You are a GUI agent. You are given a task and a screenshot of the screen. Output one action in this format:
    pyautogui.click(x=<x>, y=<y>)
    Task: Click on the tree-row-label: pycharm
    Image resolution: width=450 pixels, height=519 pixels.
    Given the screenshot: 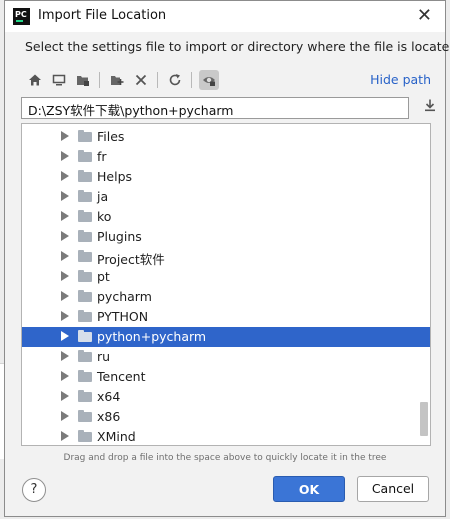 What is the action you would take?
    pyautogui.click(x=124, y=296)
    